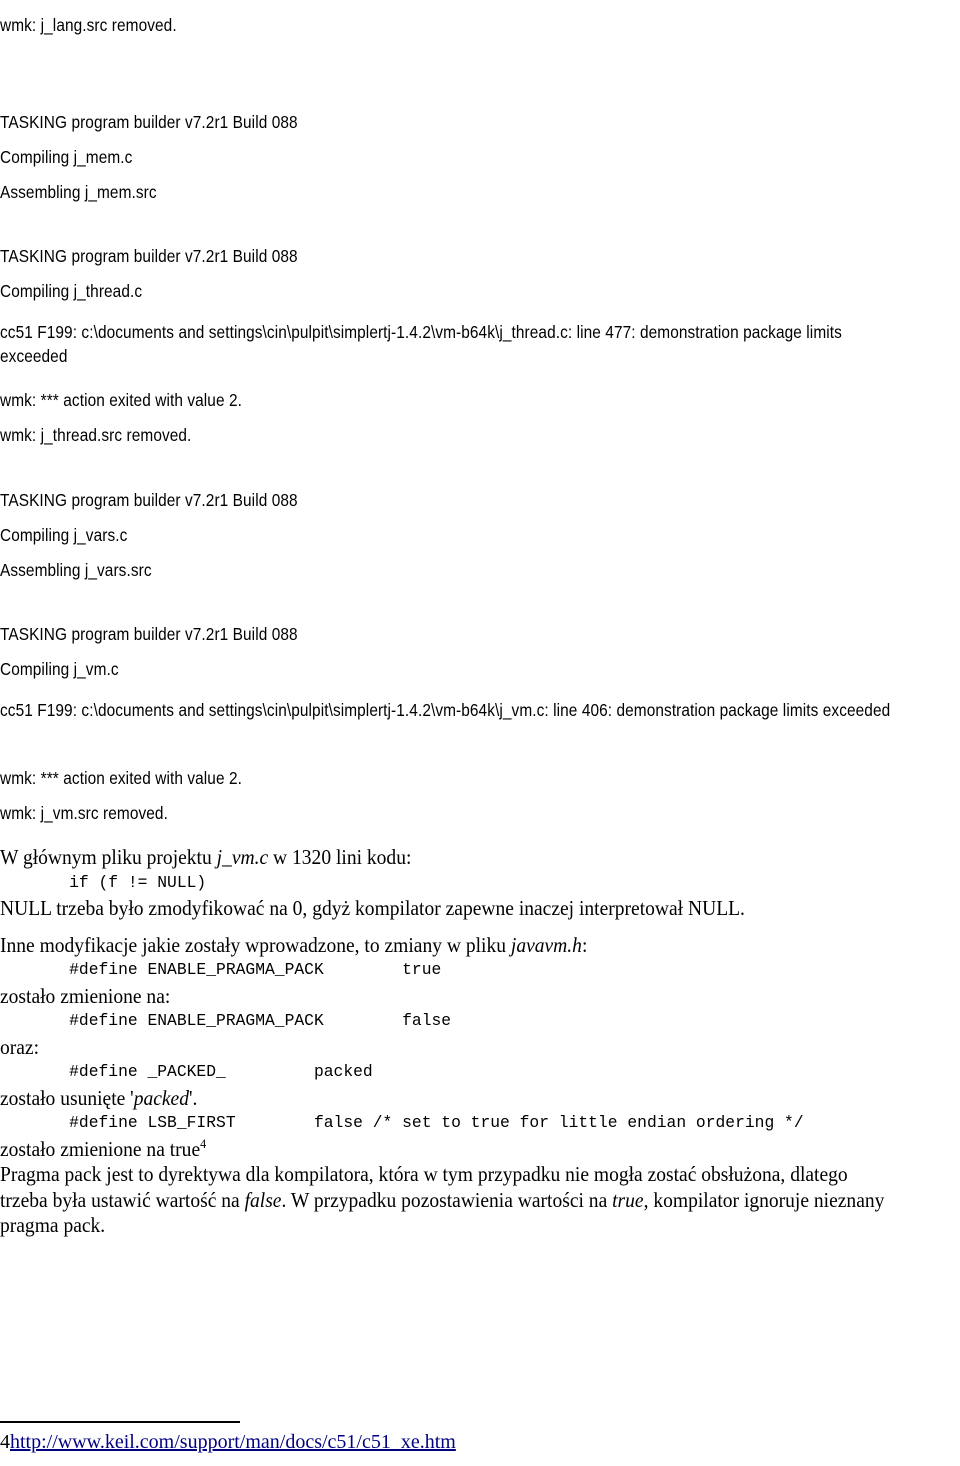  I want to click on paragraph-changed-to: zostało zmienione na:, so click(85, 995).